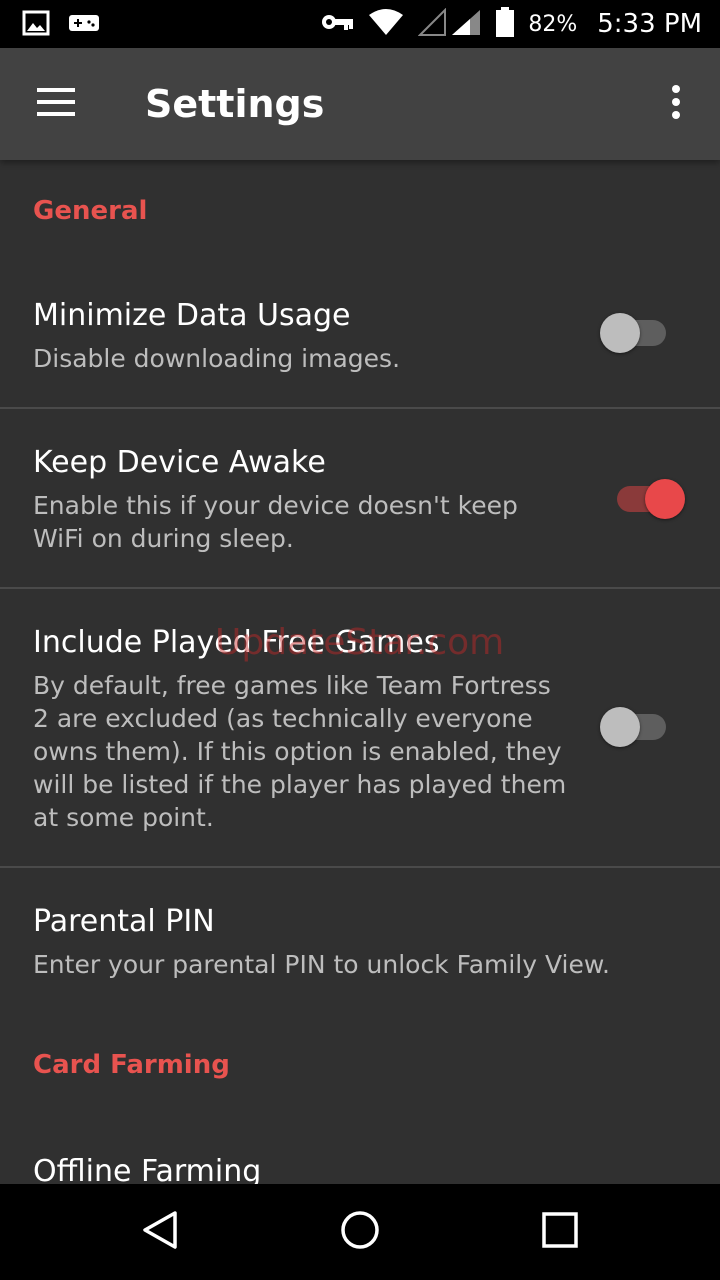 The width and height of the screenshot is (720, 1280). I want to click on recents-square-icon, so click(560, 1232).